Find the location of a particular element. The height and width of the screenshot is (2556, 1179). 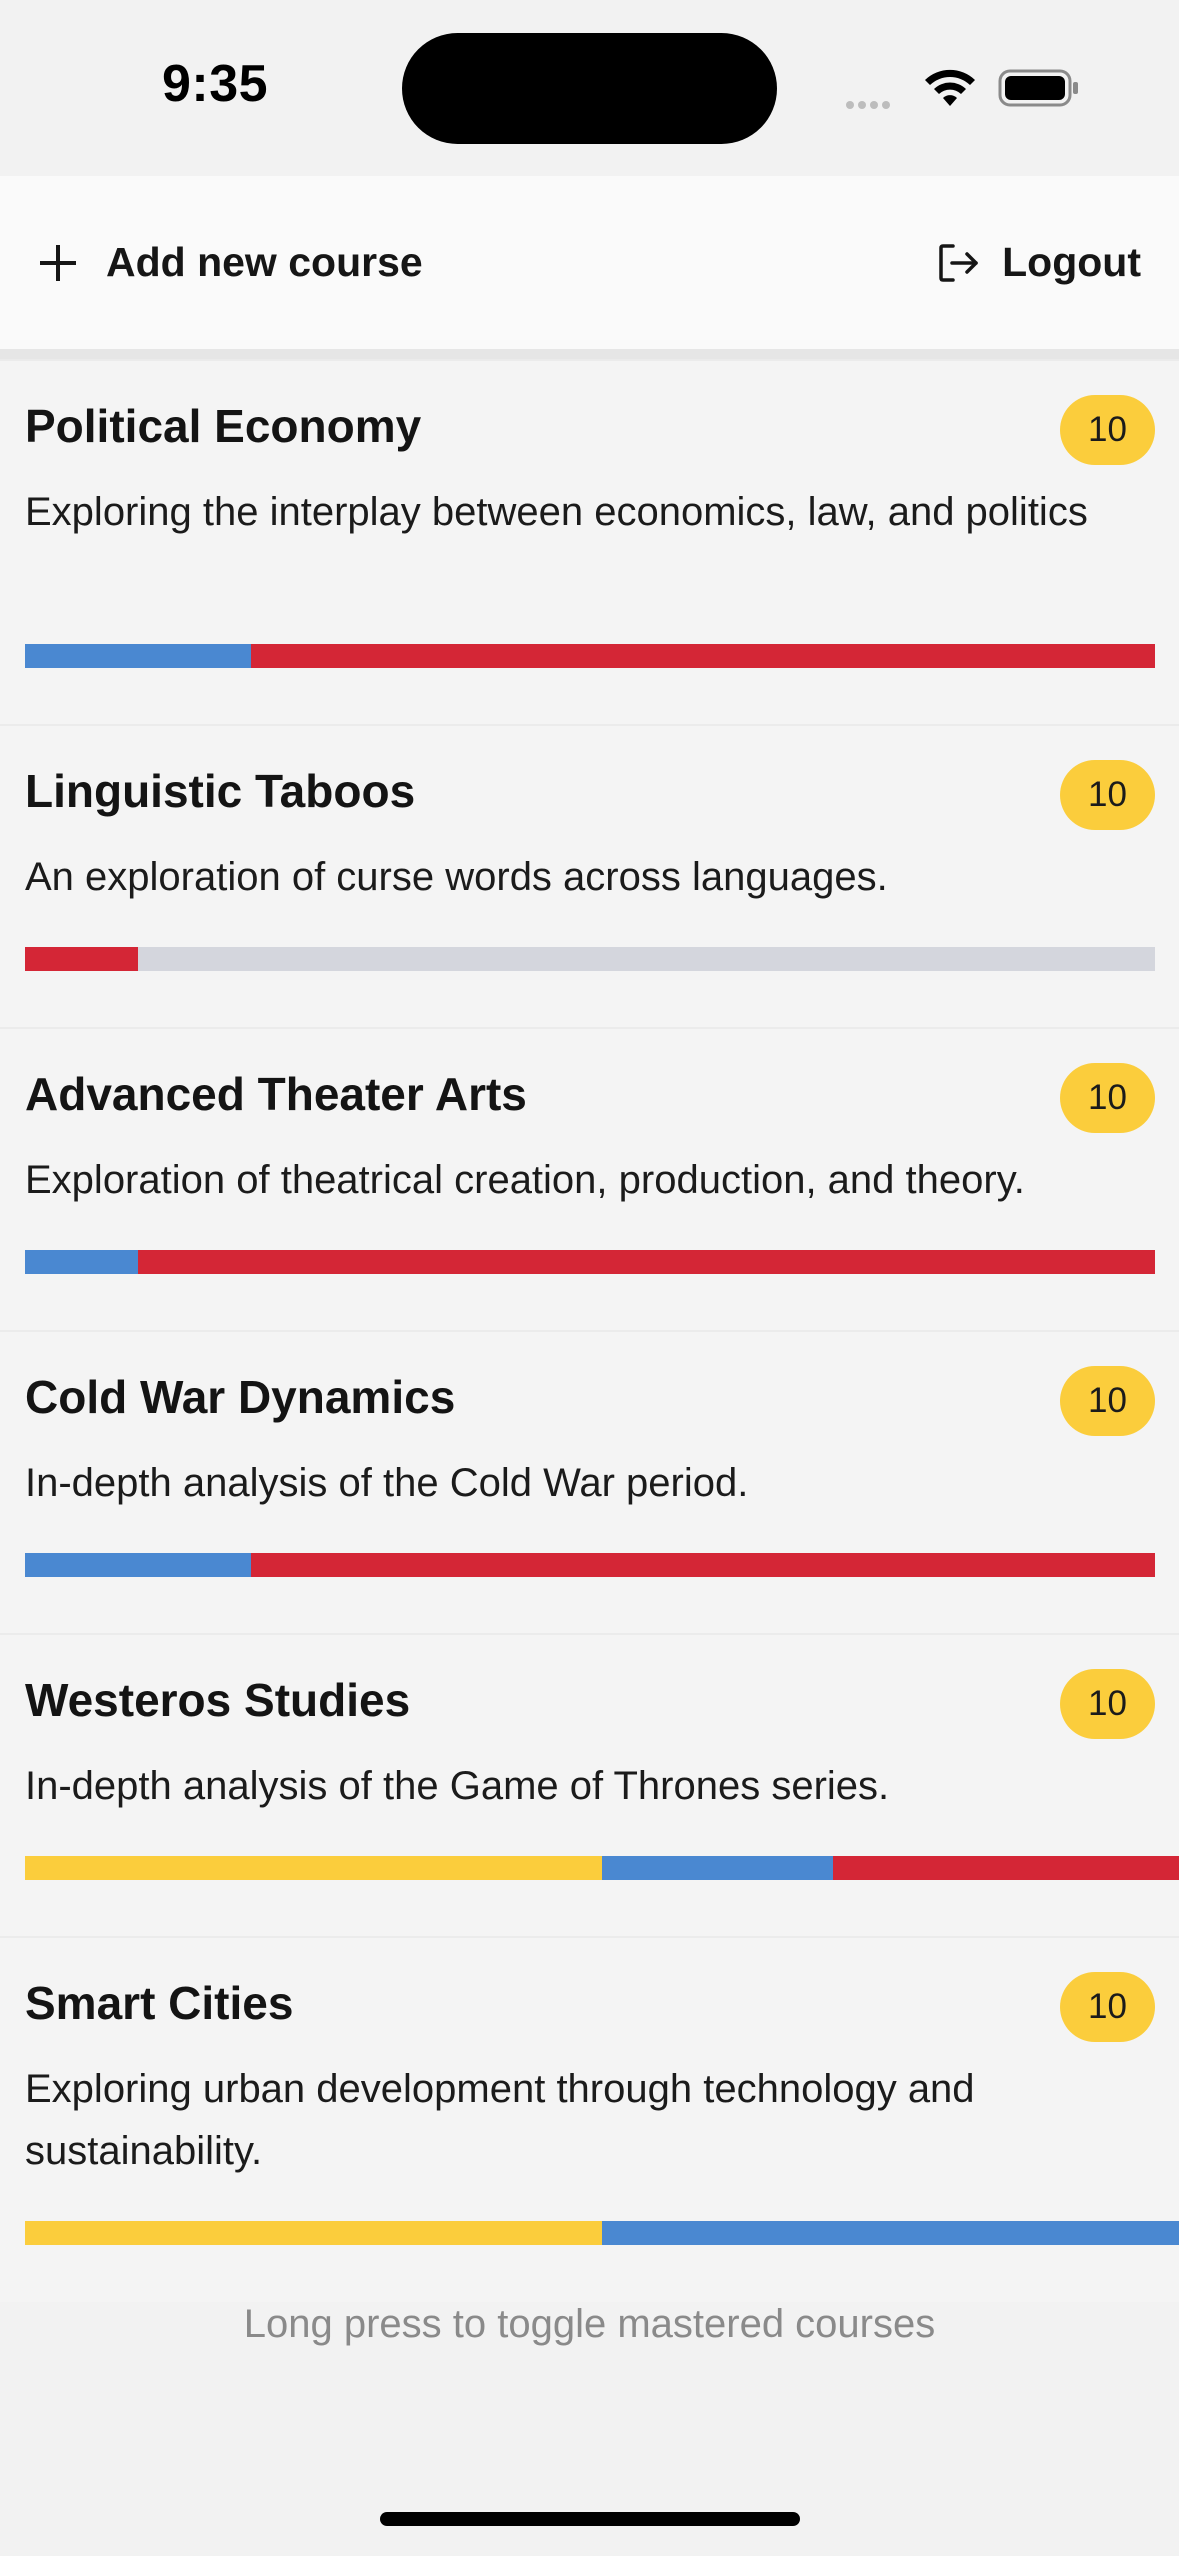

dynamic-island is located at coordinates (589, 88).